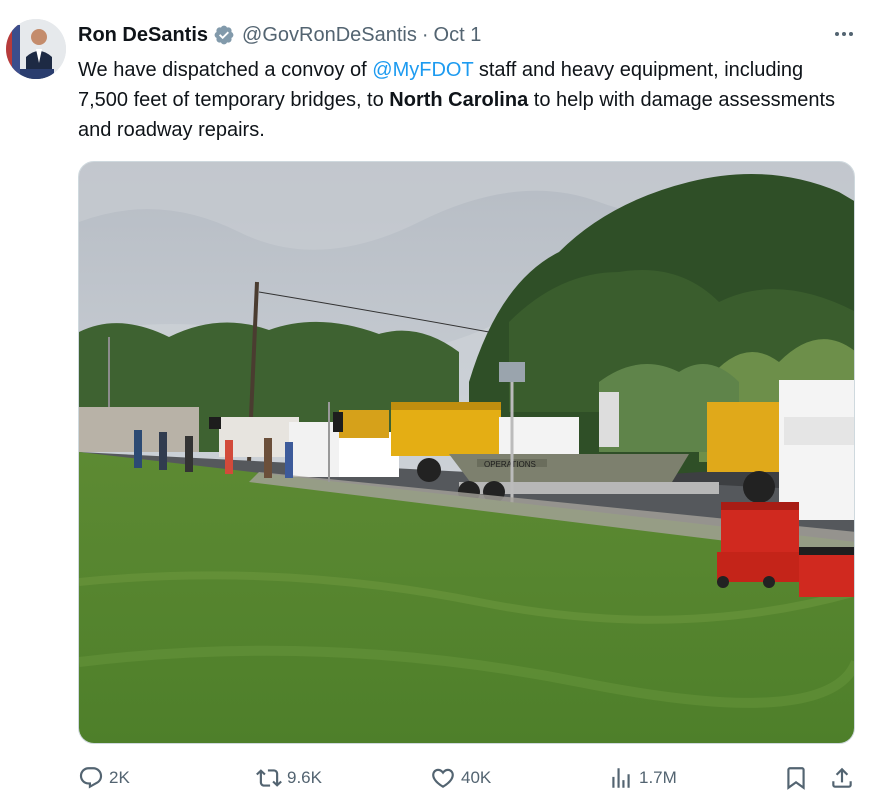  What do you see at coordinates (225, 70) in the screenshot?
I see `tweet-text-part: We have dispatched a convoy of` at bounding box center [225, 70].